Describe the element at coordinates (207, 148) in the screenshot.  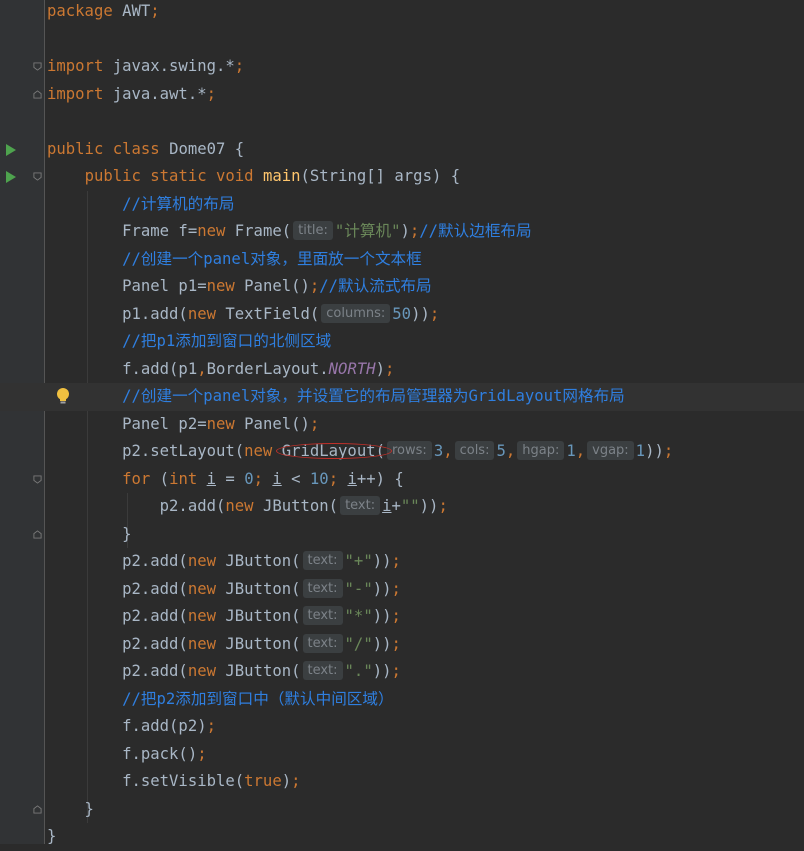
I see `code-token: Dome07 {` at that location.